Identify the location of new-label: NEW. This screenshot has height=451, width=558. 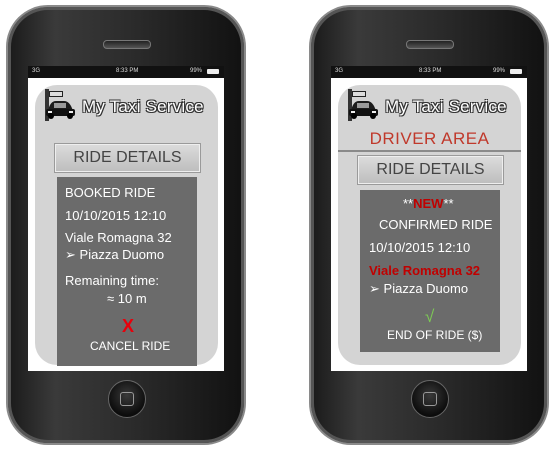
(428, 203).